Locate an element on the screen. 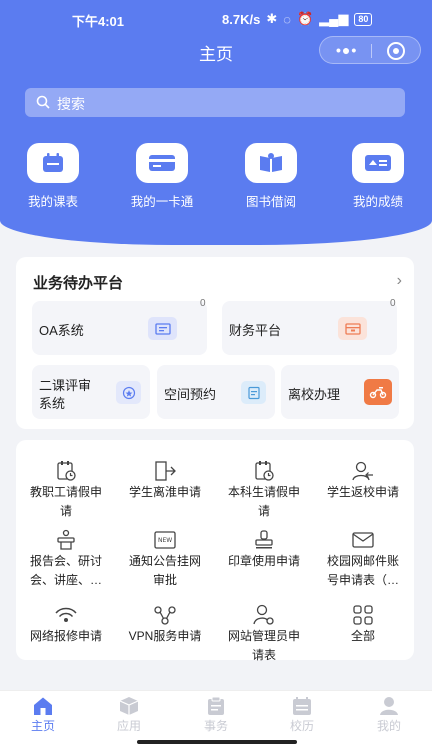 The height and width of the screenshot is (749, 432). tile-label-line2: 系统 is located at coordinates (52, 403).